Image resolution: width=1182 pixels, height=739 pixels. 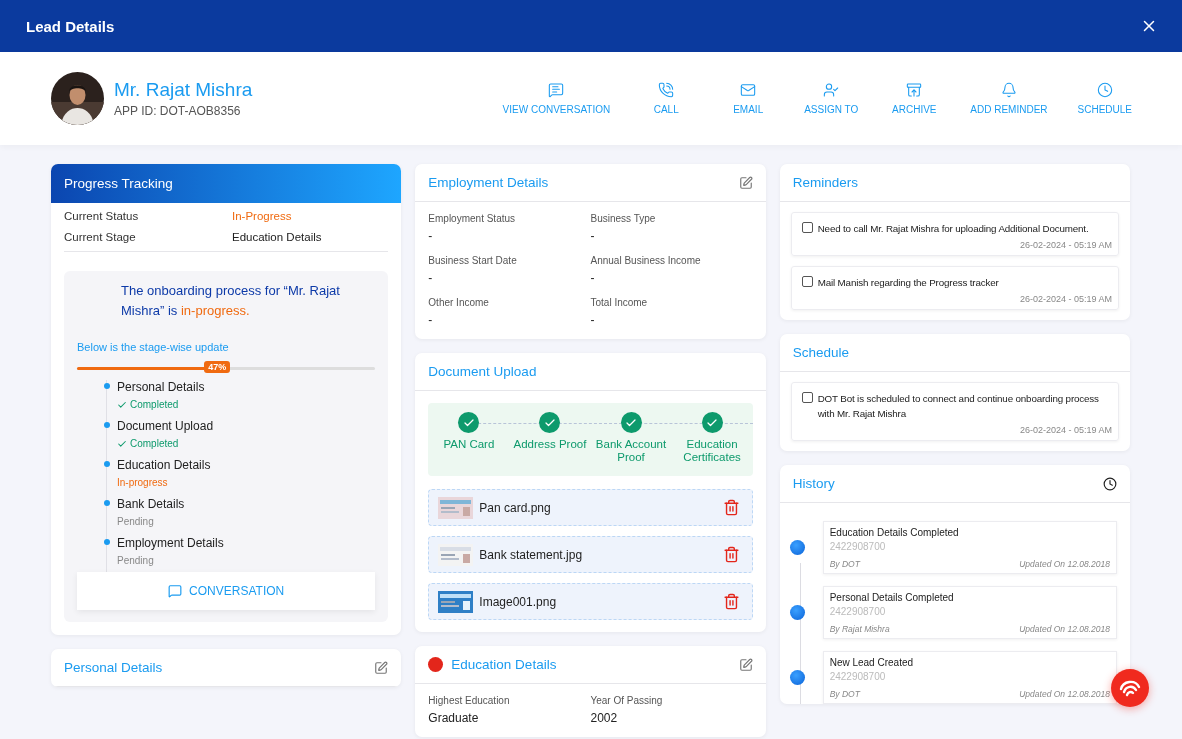 What do you see at coordinates (1130, 688) in the screenshot?
I see `chat-bot-button` at bounding box center [1130, 688].